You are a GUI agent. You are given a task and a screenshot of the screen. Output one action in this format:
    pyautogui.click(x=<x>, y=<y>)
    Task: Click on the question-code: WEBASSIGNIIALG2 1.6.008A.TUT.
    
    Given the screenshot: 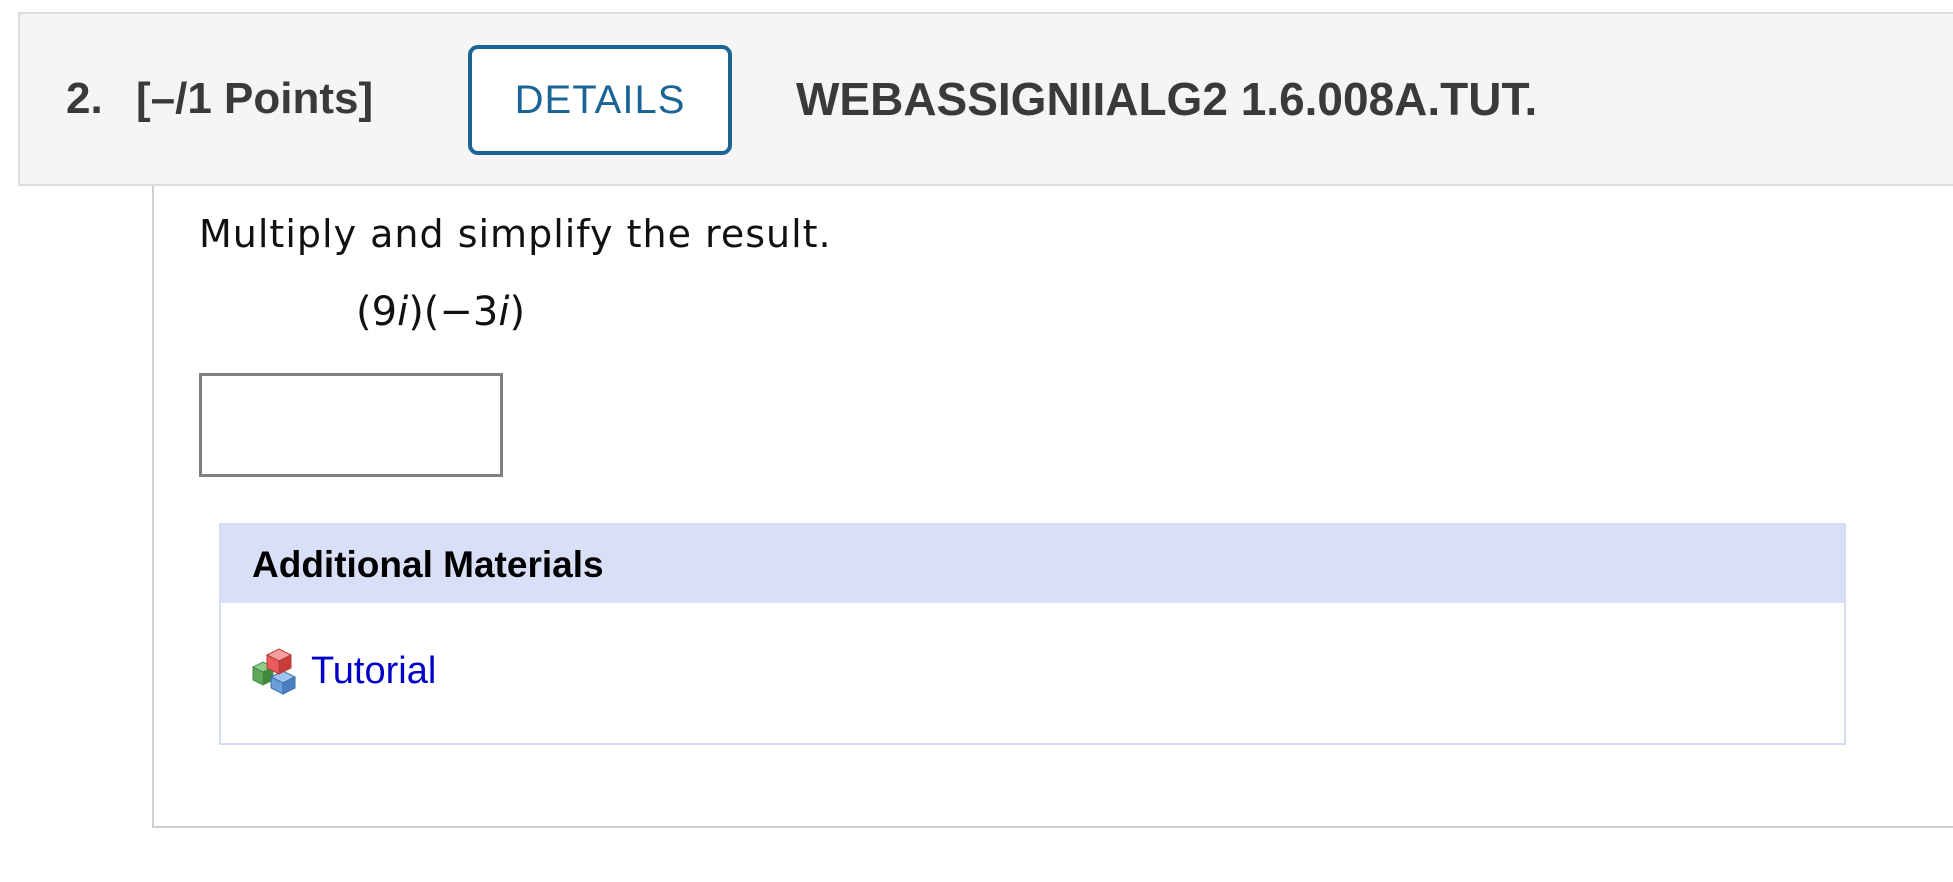 What is the action you would take?
    pyautogui.click(x=1167, y=99)
    